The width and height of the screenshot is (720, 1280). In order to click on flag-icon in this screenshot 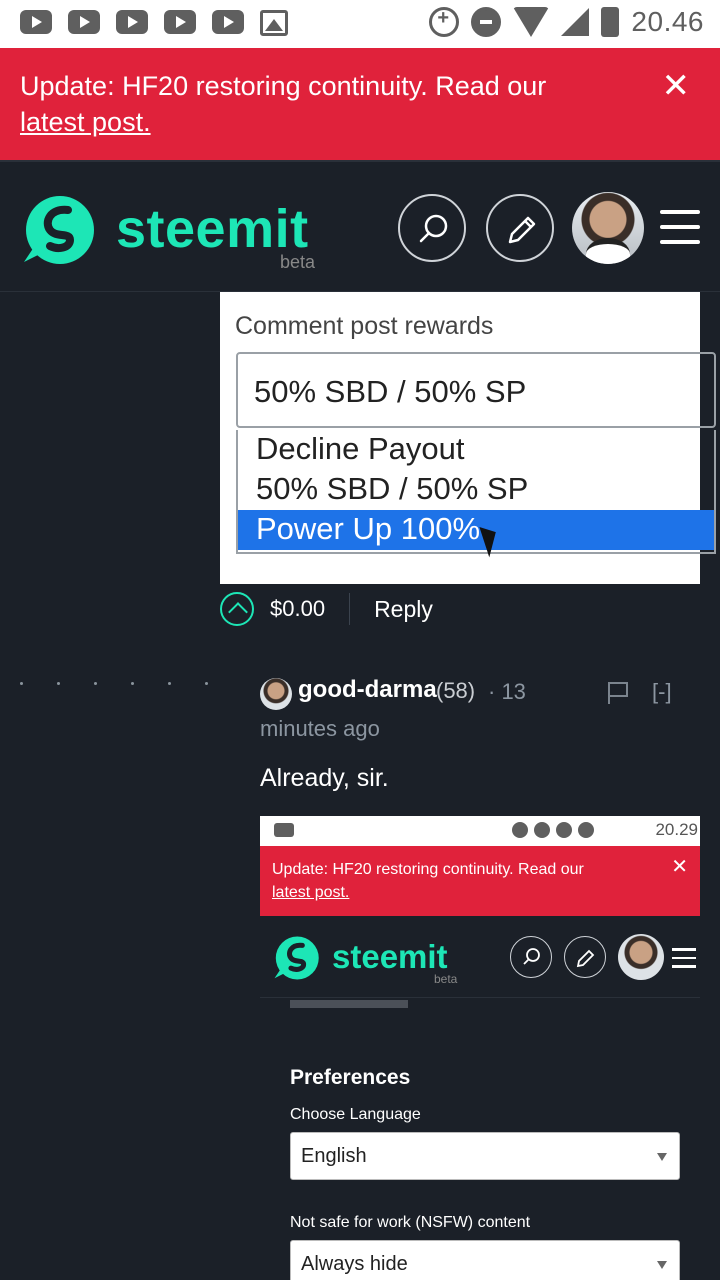, I will do `click(618, 693)`.